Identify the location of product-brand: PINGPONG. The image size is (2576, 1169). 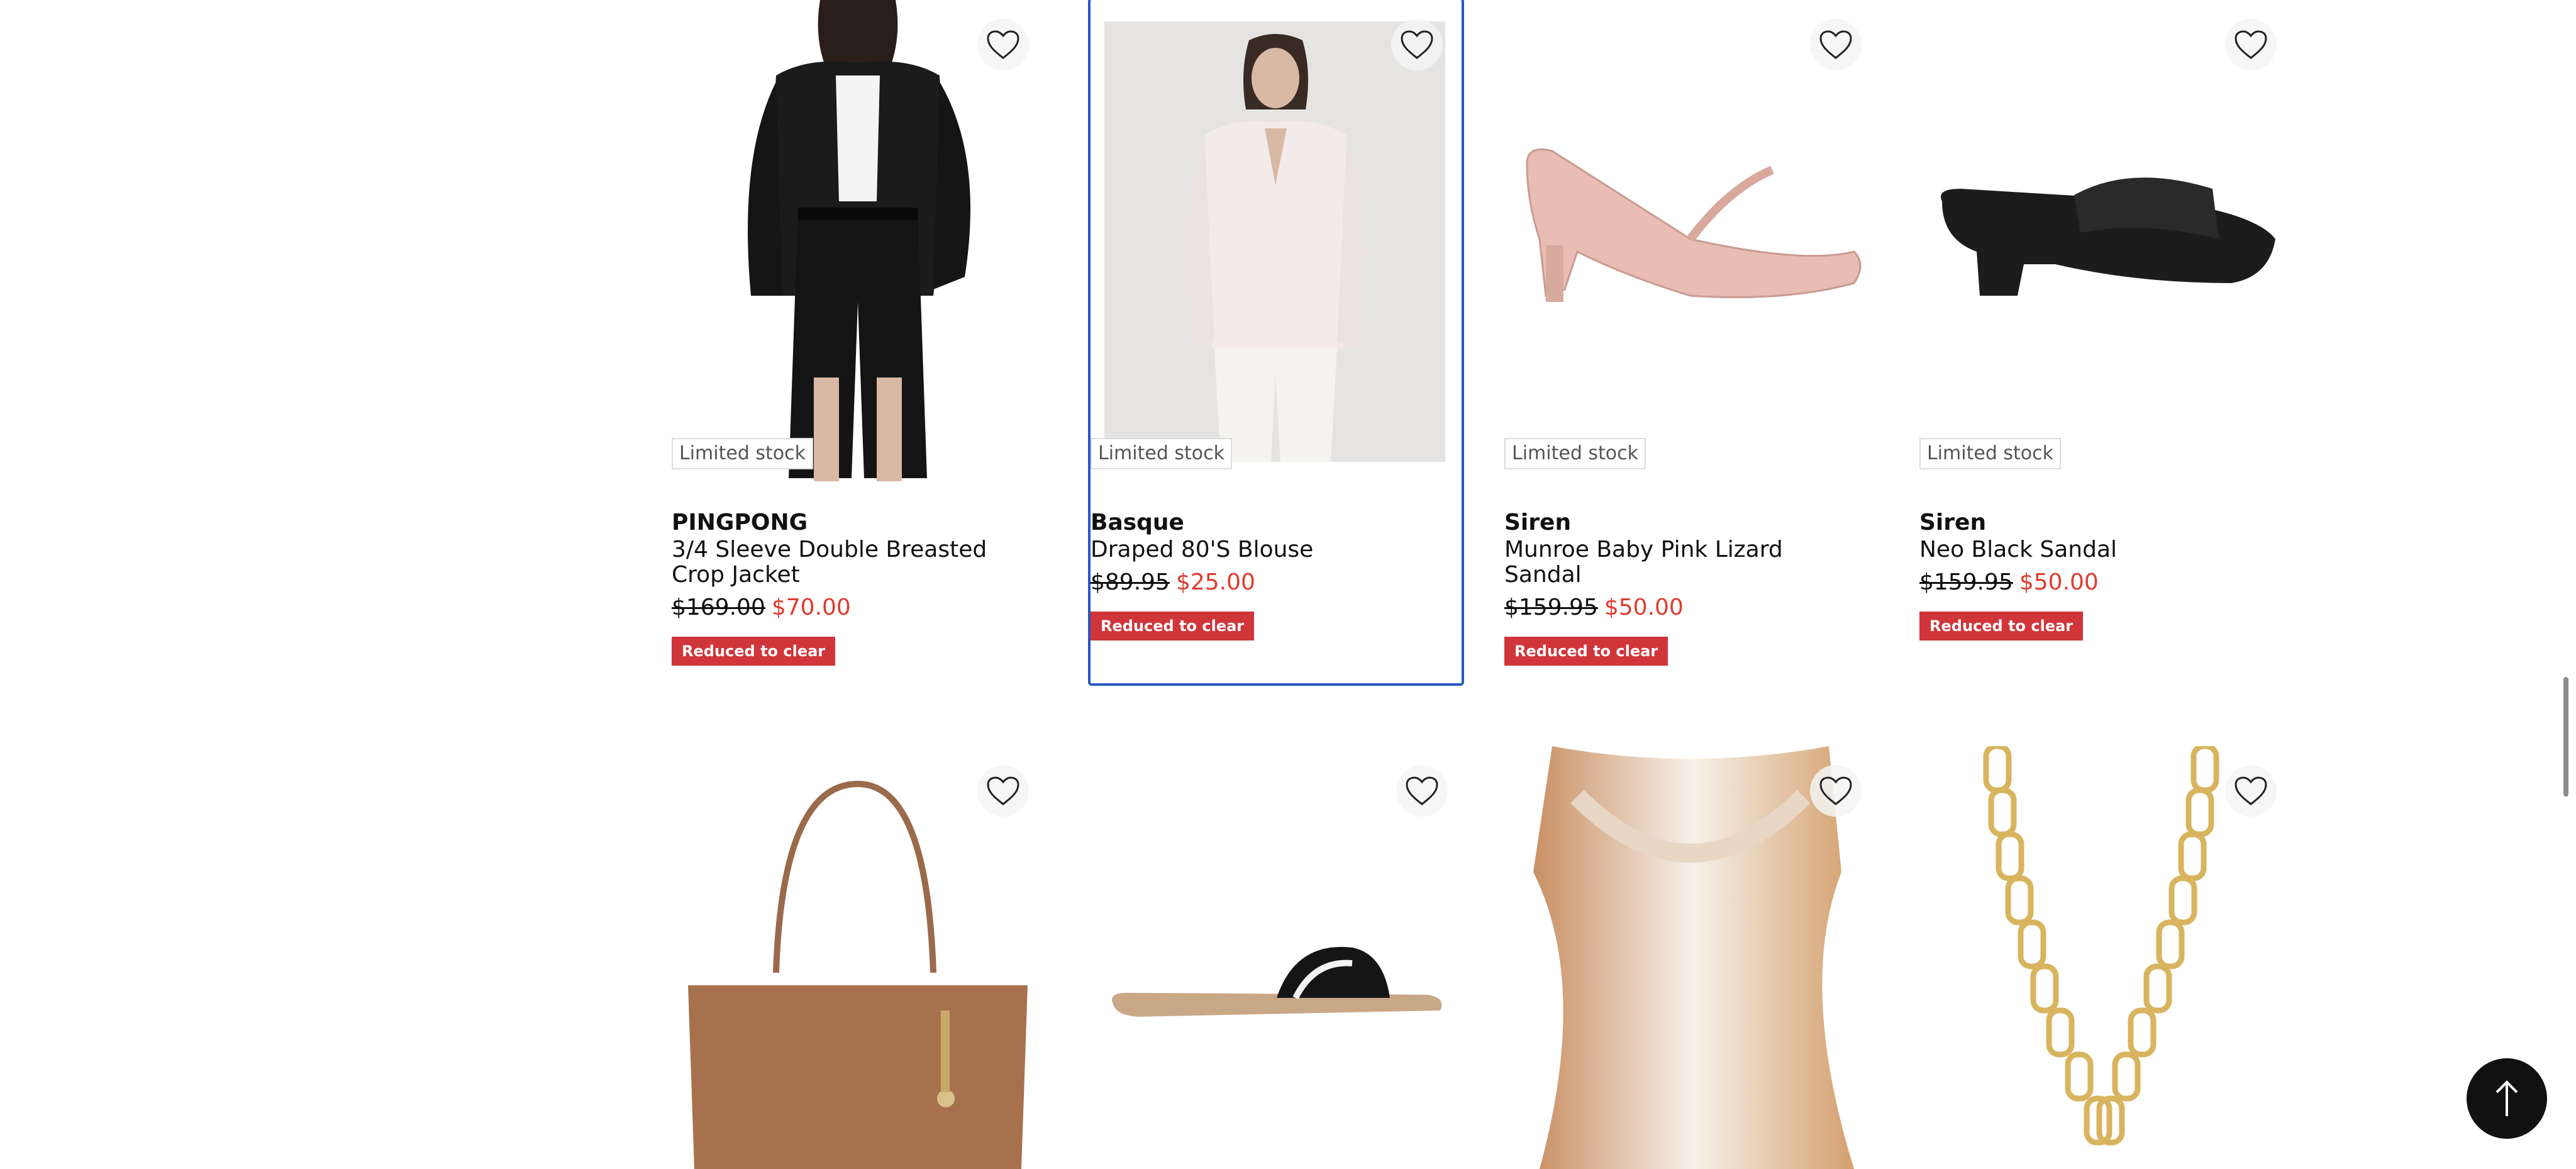
(848, 522).